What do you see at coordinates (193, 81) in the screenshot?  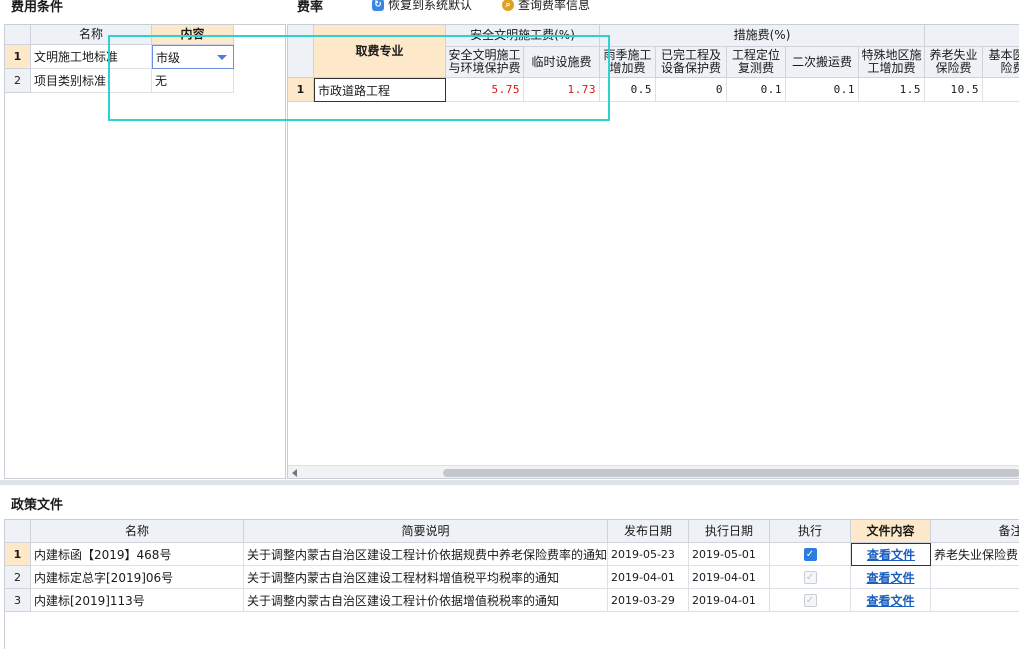 I see `condition-value: 无` at bounding box center [193, 81].